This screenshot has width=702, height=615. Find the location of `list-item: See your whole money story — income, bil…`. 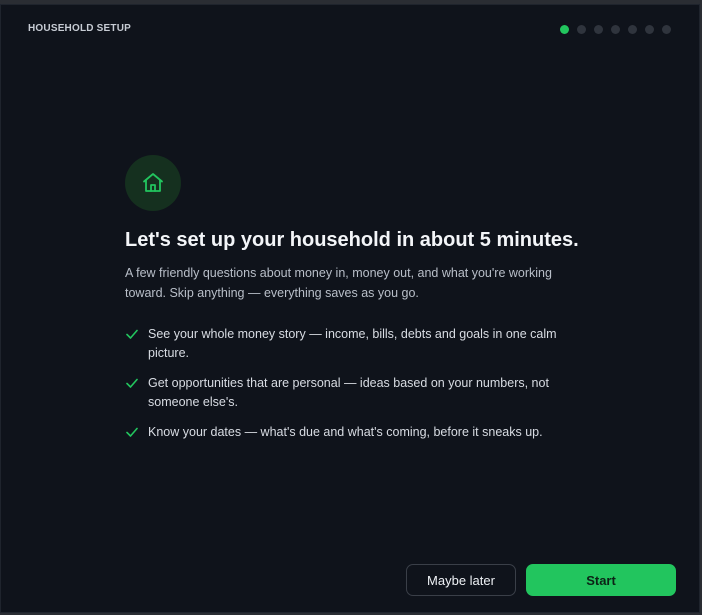

list-item: See your whole money story — income, bil… is located at coordinates (360, 344).